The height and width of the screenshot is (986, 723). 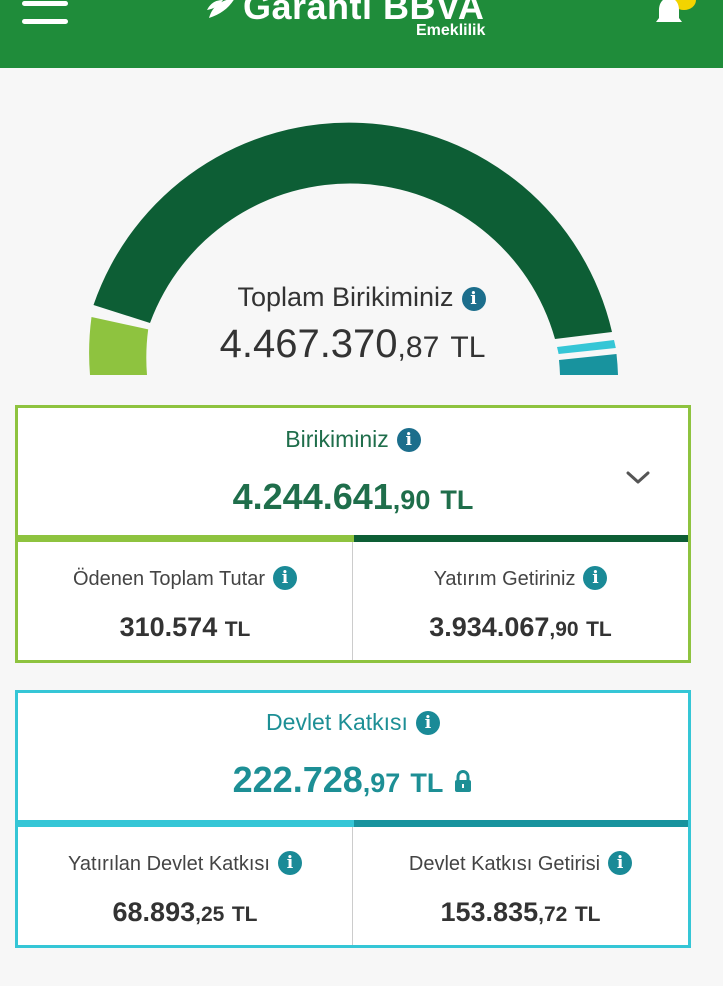 What do you see at coordinates (185, 601) in the screenshot?
I see `paid-total-cell: Ödenen Toplam Tutar i 310.574 TL` at bounding box center [185, 601].